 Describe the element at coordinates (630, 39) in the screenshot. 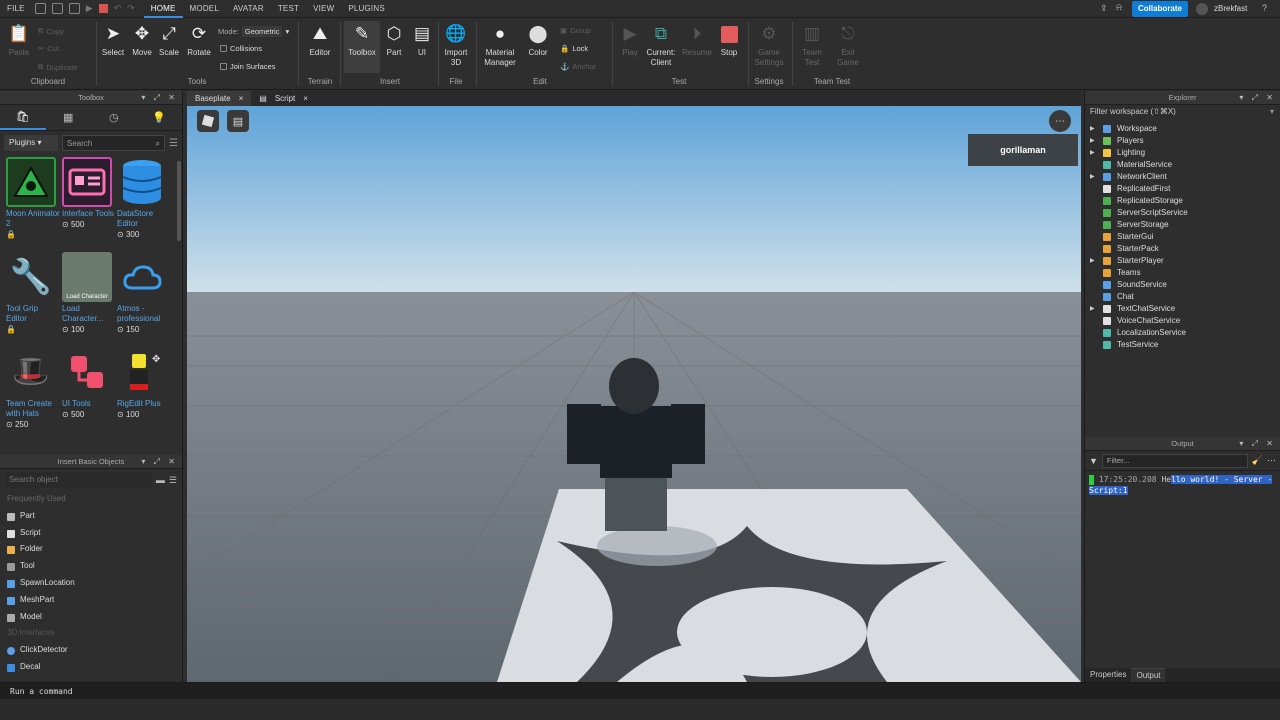

I see `play-button: ▶ Play` at that location.